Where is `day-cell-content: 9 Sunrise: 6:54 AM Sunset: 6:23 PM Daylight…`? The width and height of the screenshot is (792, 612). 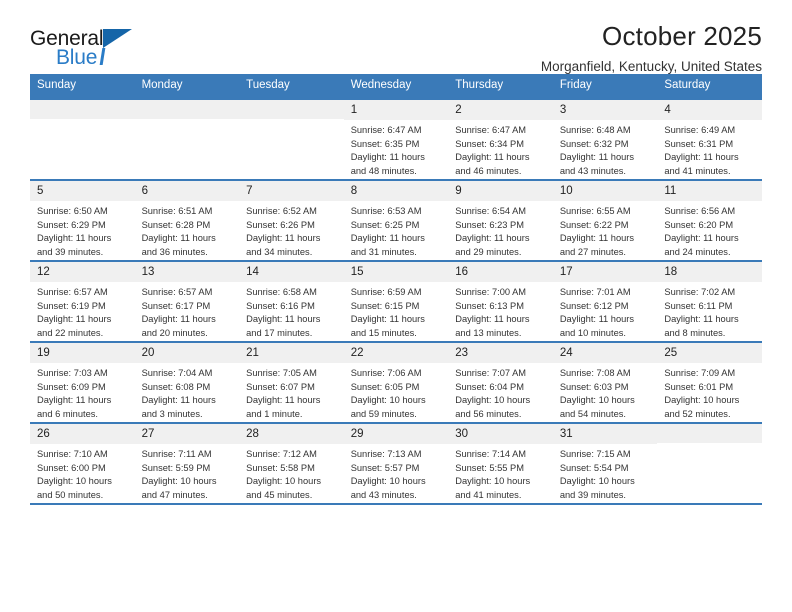
day-cell-content: 9 Sunrise: 6:54 AM Sunset: 6:23 PM Daylight… is located at coordinates (500, 220).